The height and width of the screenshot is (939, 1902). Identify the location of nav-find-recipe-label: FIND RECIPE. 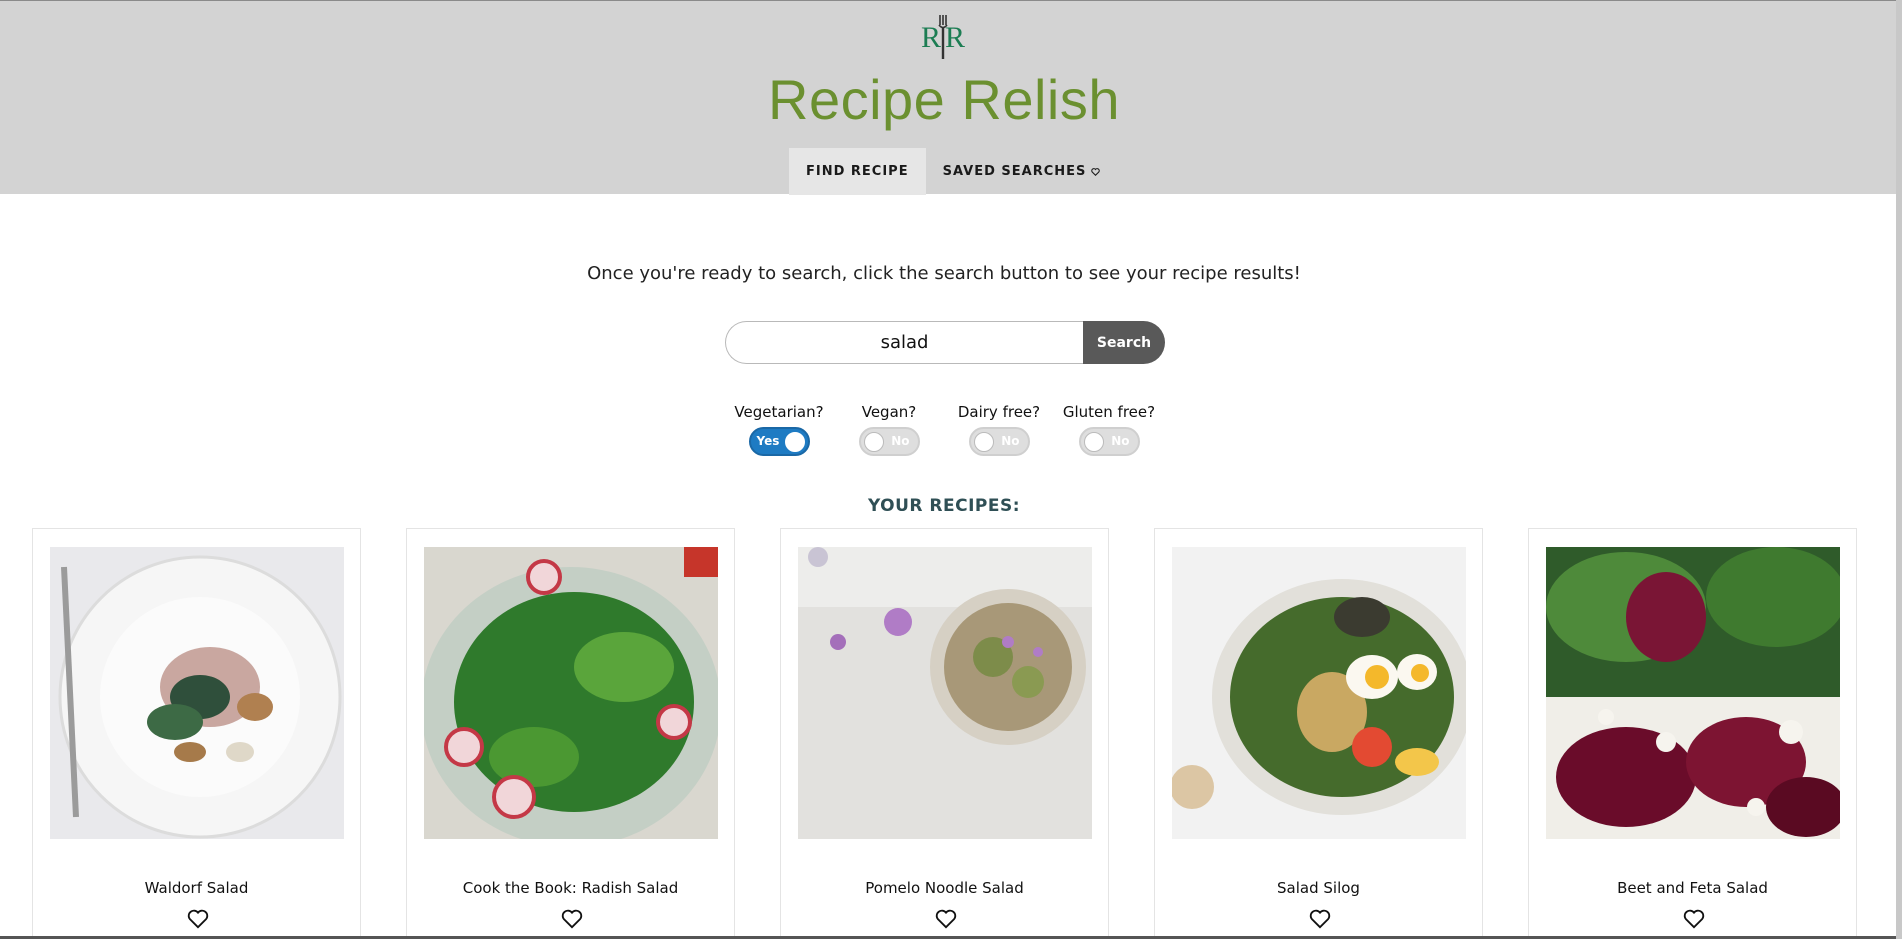
(857, 171).